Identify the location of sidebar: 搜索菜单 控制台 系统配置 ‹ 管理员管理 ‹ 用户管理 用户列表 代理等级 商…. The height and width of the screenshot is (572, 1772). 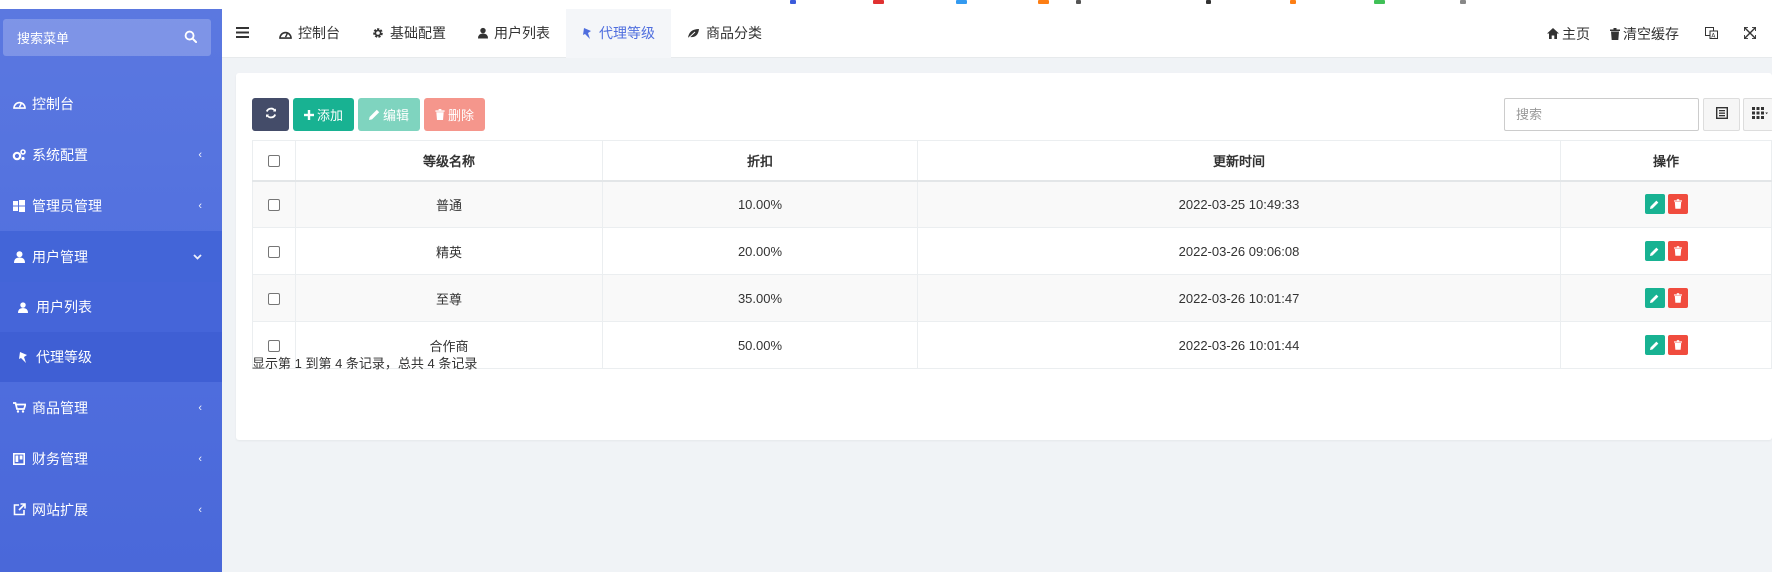
(111, 290).